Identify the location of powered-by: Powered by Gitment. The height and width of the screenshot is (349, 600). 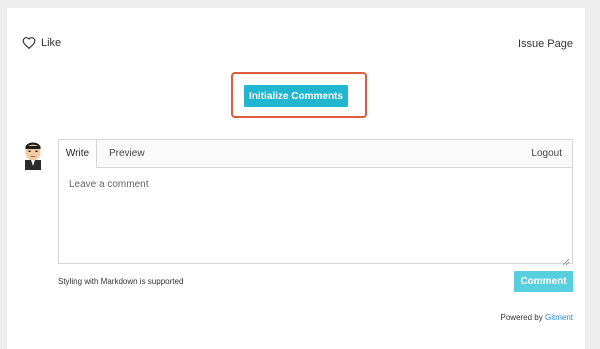
(537, 317).